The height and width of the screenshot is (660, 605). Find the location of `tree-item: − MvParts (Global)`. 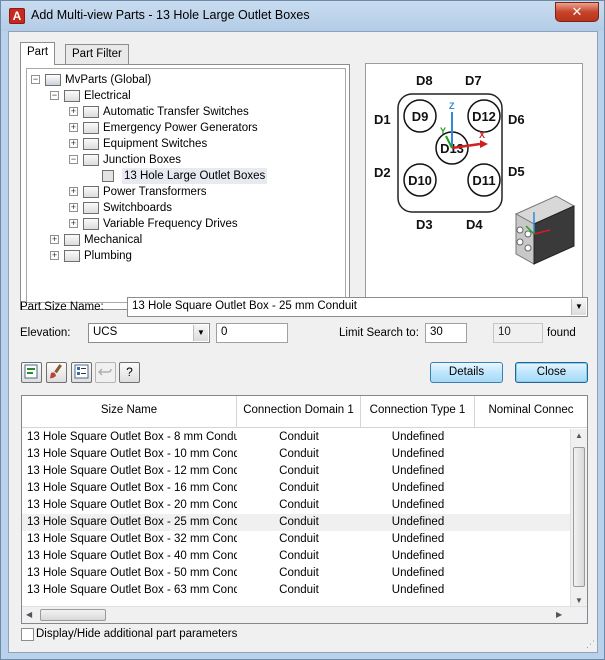

tree-item: − MvParts (Global) is located at coordinates (182, 80).